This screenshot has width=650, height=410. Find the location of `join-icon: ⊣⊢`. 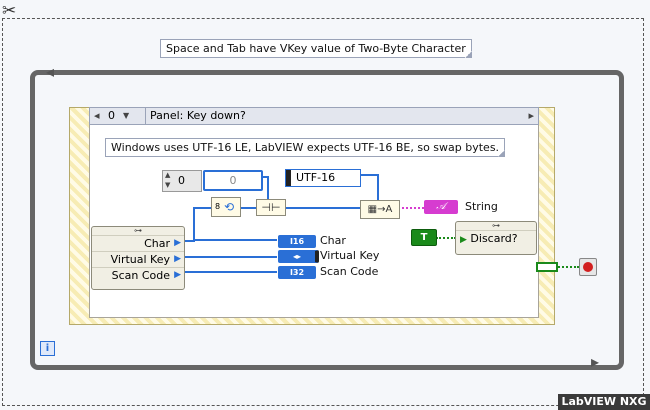

join-icon: ⊣⊢ is located at coordinates (271, 207).